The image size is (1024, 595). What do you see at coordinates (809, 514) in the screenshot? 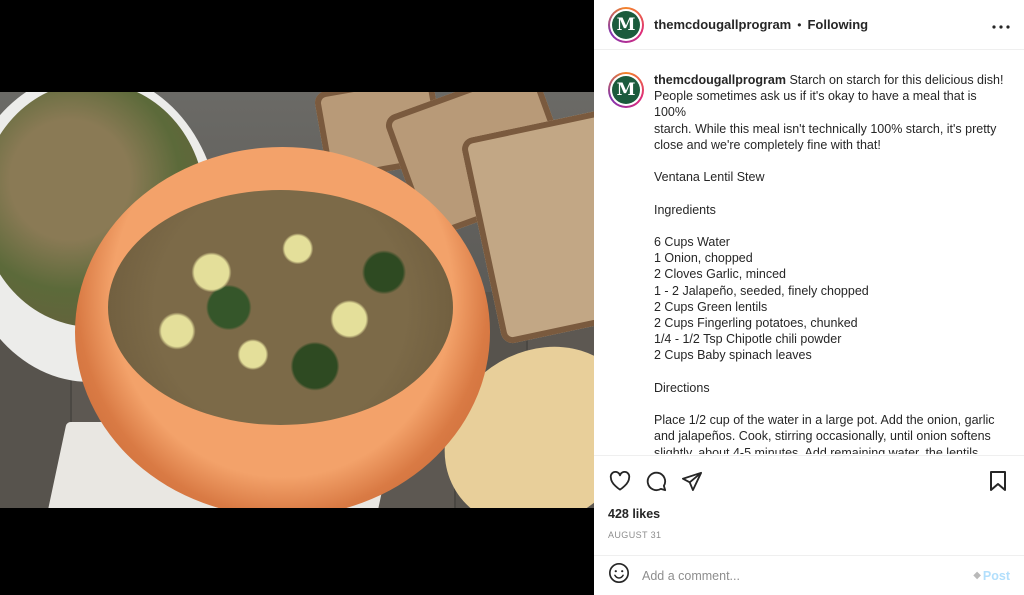
I see `likes-count: 428 likes` at bounding box center [809, 514].